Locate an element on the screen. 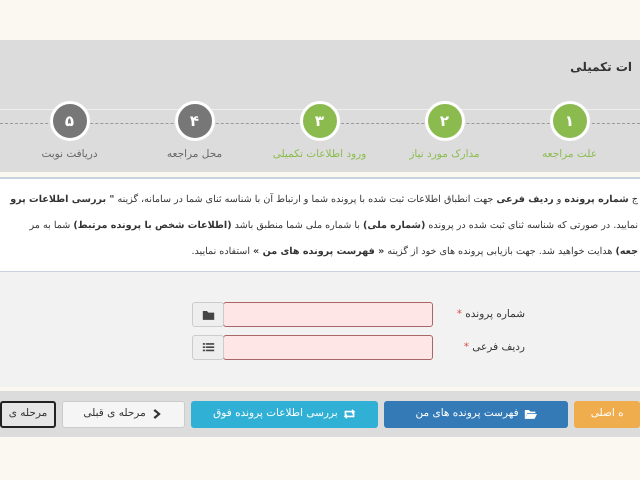 This screenshot has width=640, height=480. step-number: ۳ is located at coordinates (320, 121).